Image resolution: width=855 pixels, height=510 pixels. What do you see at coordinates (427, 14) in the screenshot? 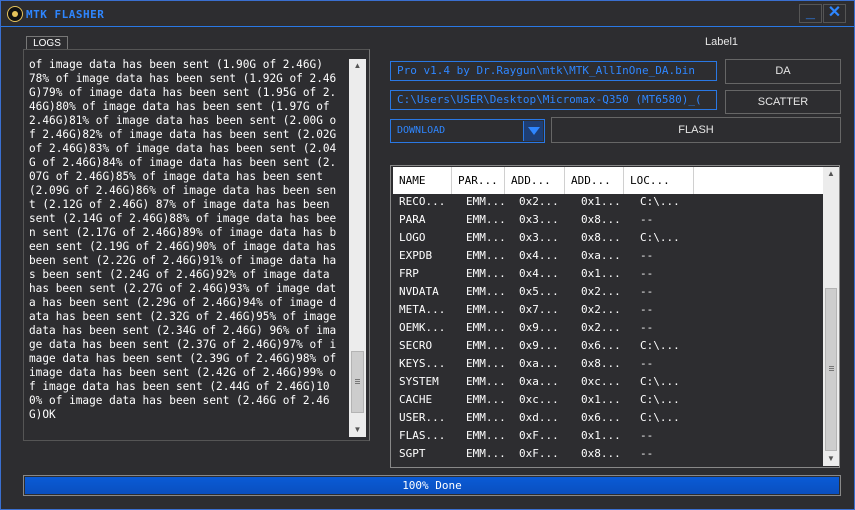
I see `title-bar: MTK FLASHER _ ✕` at bounding box center [427, 14].